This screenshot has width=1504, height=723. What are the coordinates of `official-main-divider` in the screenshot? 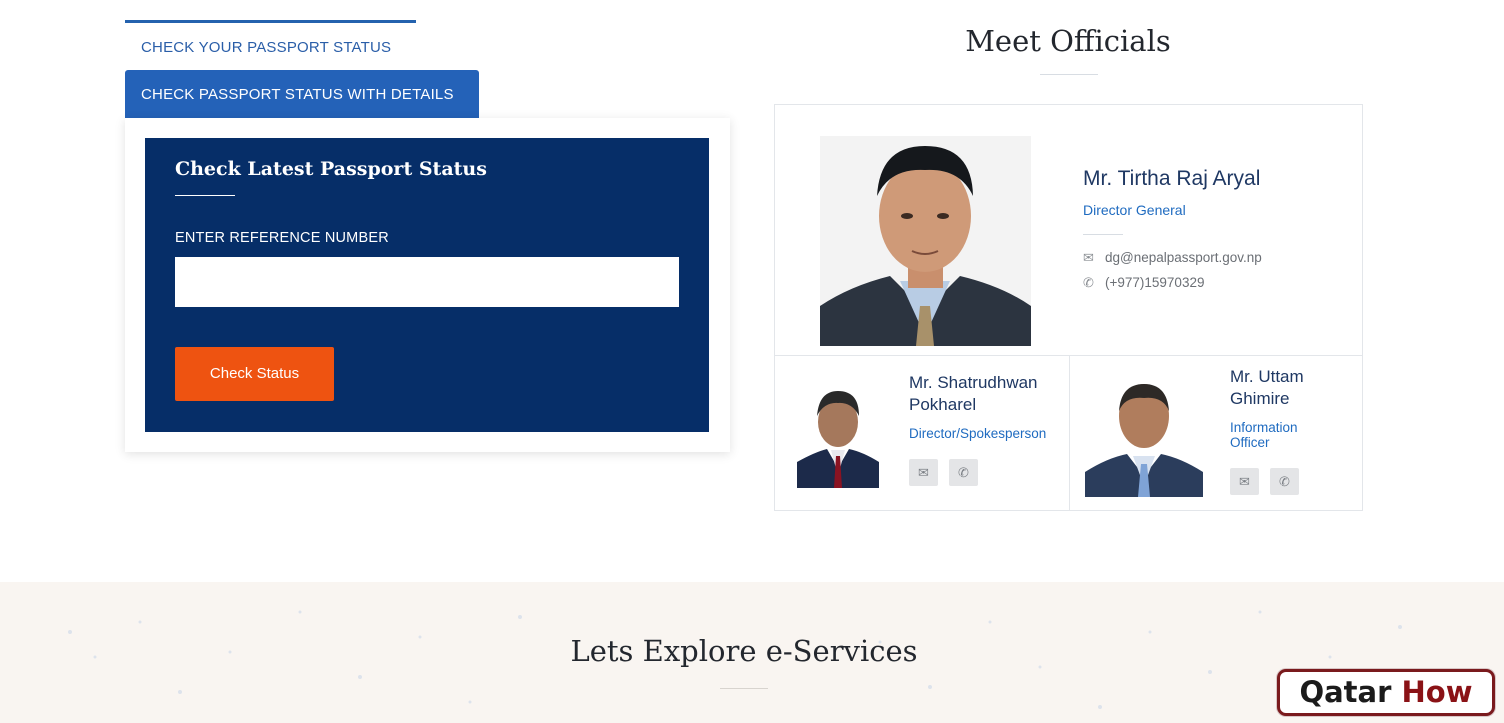 It's located at (1103, 234).